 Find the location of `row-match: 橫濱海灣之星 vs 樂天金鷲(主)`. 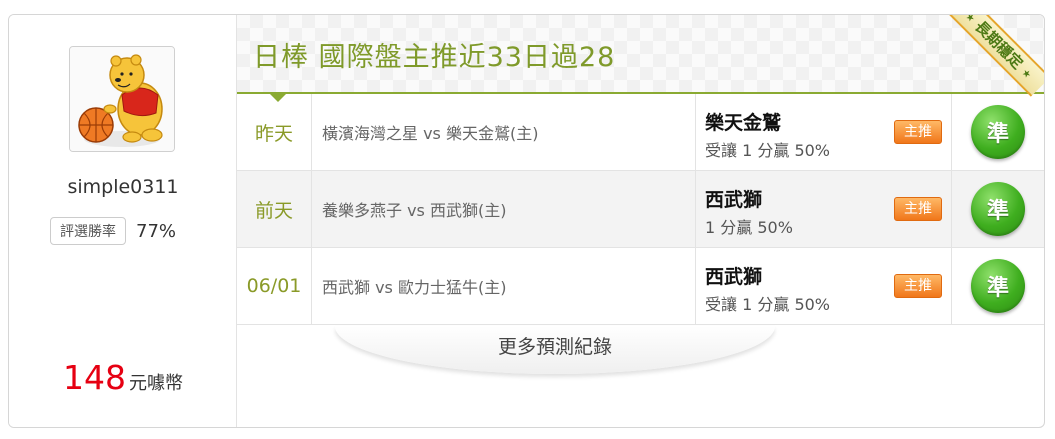

row-match: 橫濱海灣之星 vs 樂天金鷲(主) is located at coordinates (504, 132).